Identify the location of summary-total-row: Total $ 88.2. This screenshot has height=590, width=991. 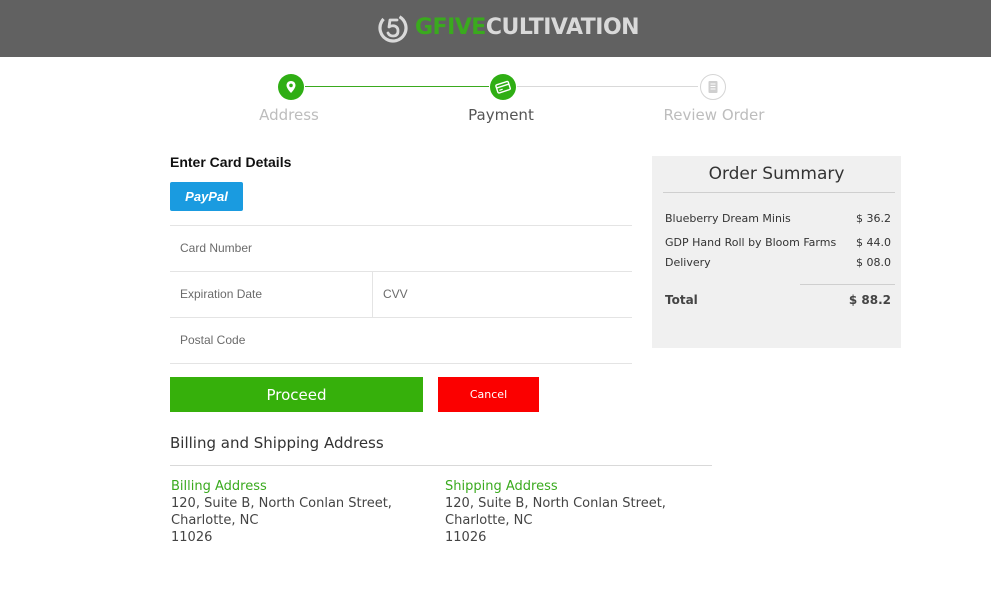
(778, 300).